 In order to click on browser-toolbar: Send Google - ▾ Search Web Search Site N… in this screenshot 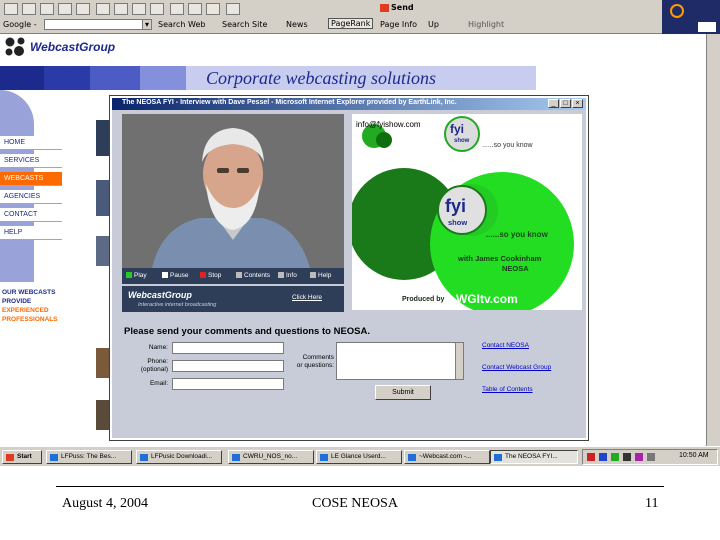, I will do `click(331, 17)`.